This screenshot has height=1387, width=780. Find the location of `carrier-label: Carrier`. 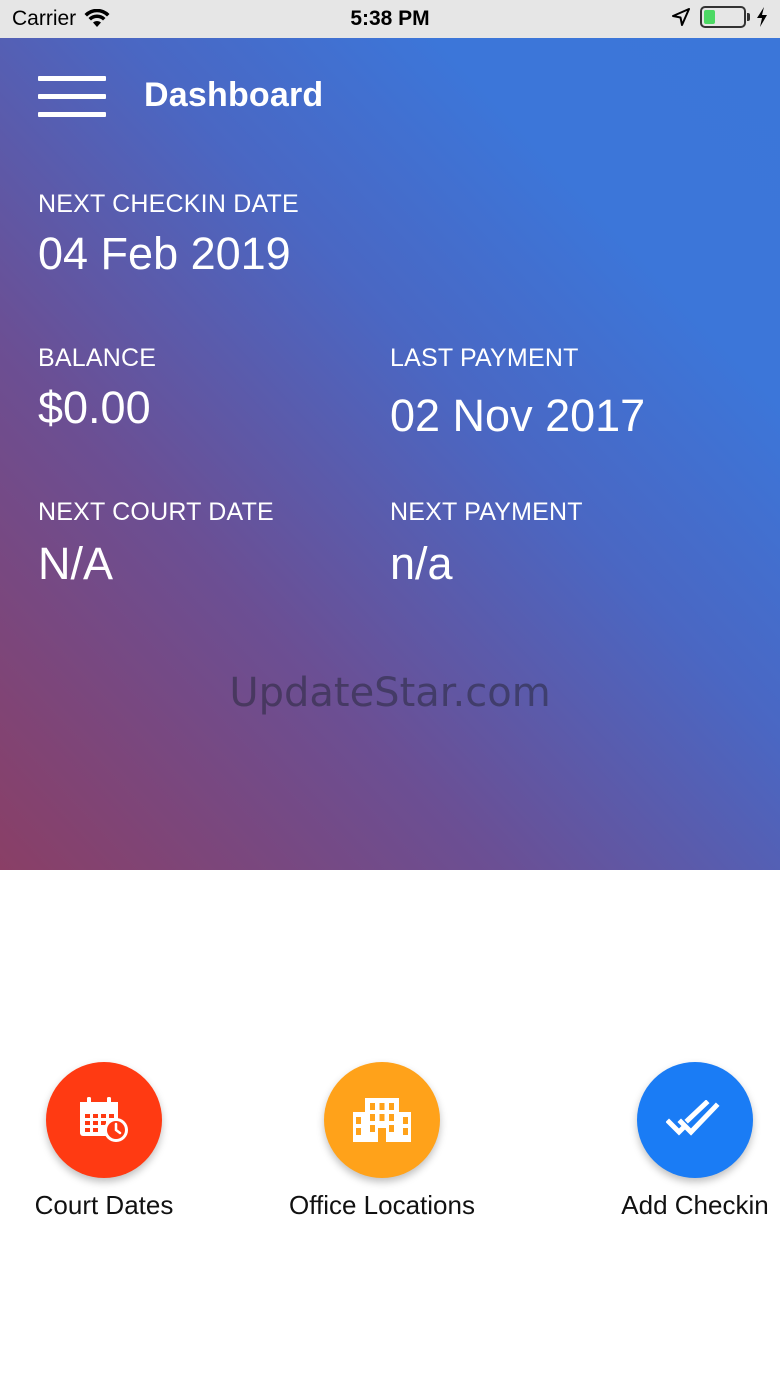

carrier-label: Carrier is located at coordinates (44, 18).